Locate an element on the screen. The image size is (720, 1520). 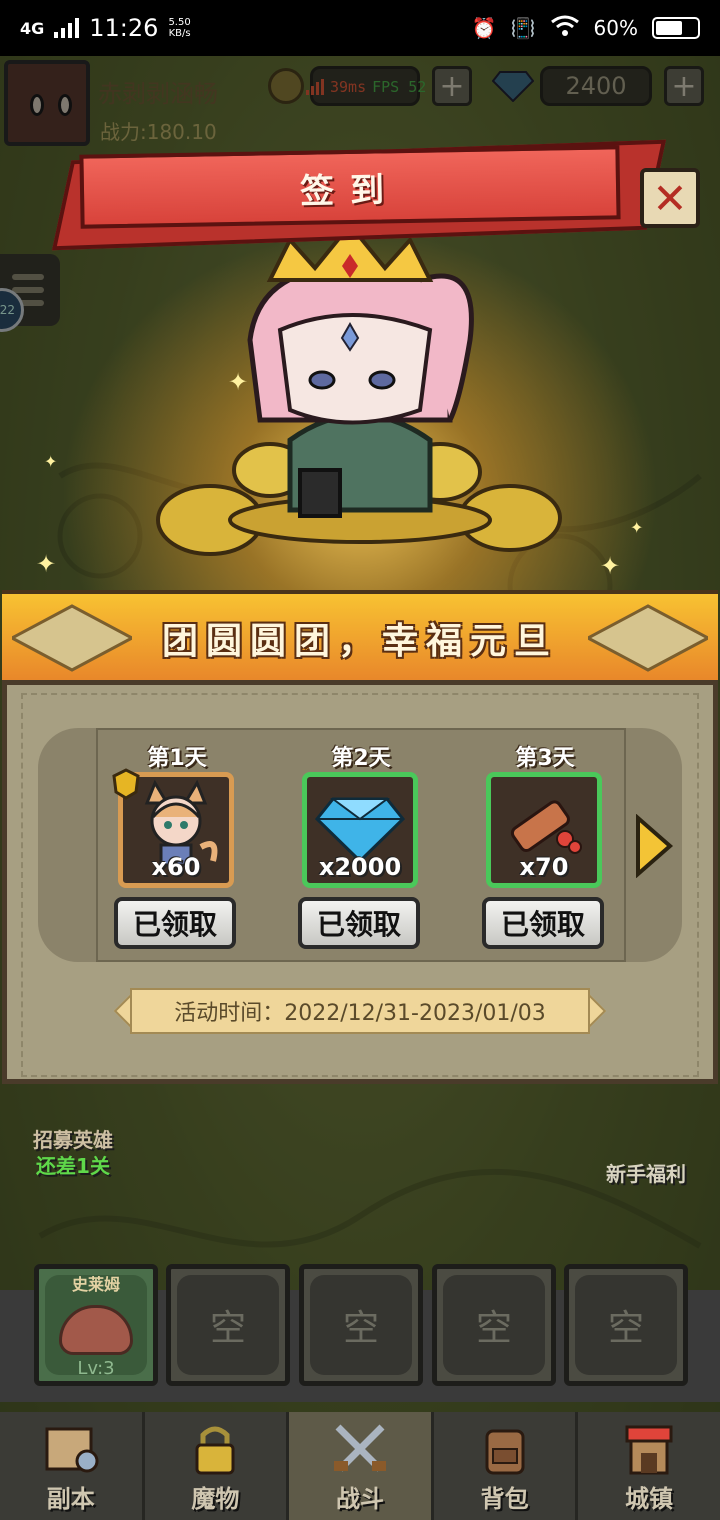
day-2-label: 第2天 is located at coordinates (361, 758).